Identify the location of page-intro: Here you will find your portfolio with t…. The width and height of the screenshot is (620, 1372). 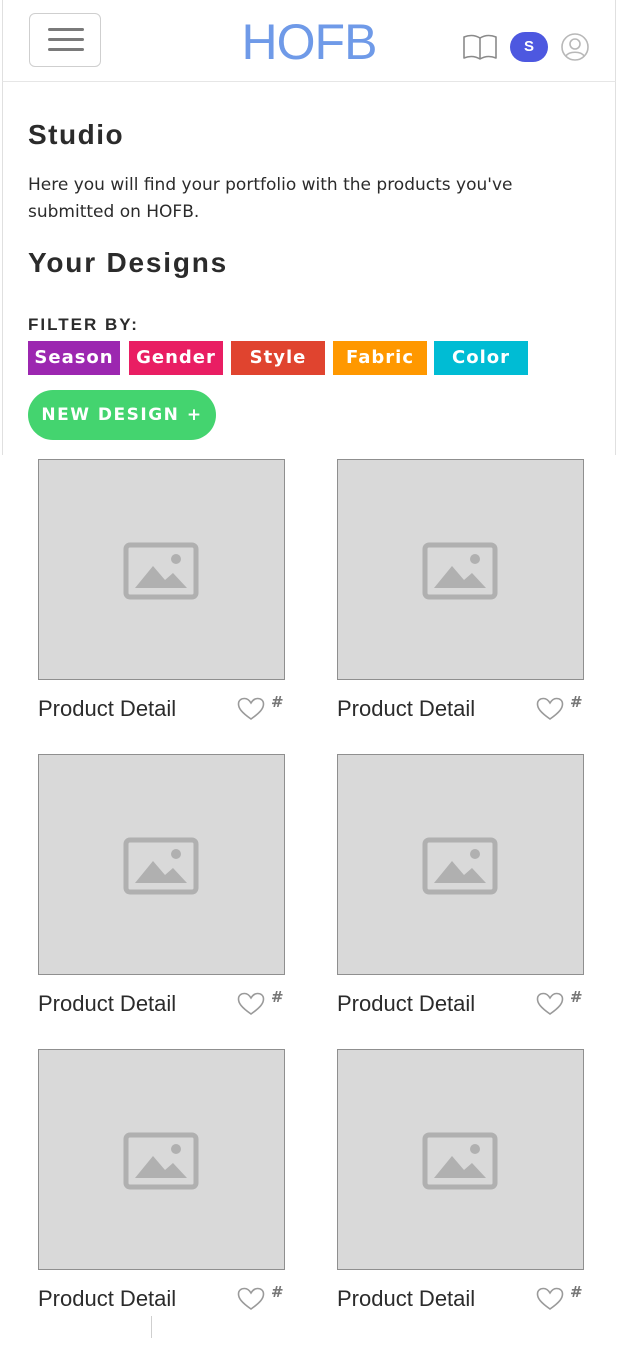
(270, 198).